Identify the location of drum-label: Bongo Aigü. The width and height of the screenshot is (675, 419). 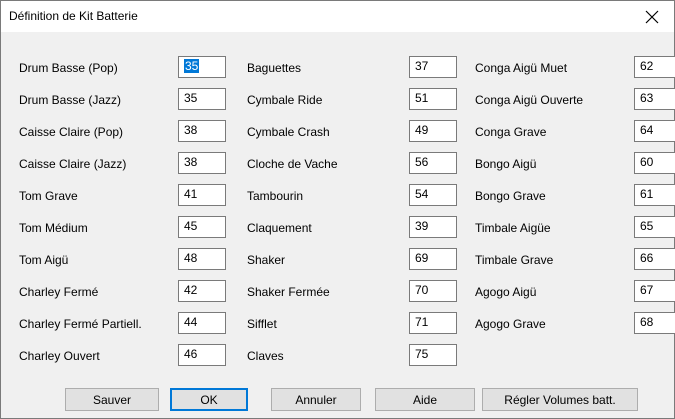
(506, 164).